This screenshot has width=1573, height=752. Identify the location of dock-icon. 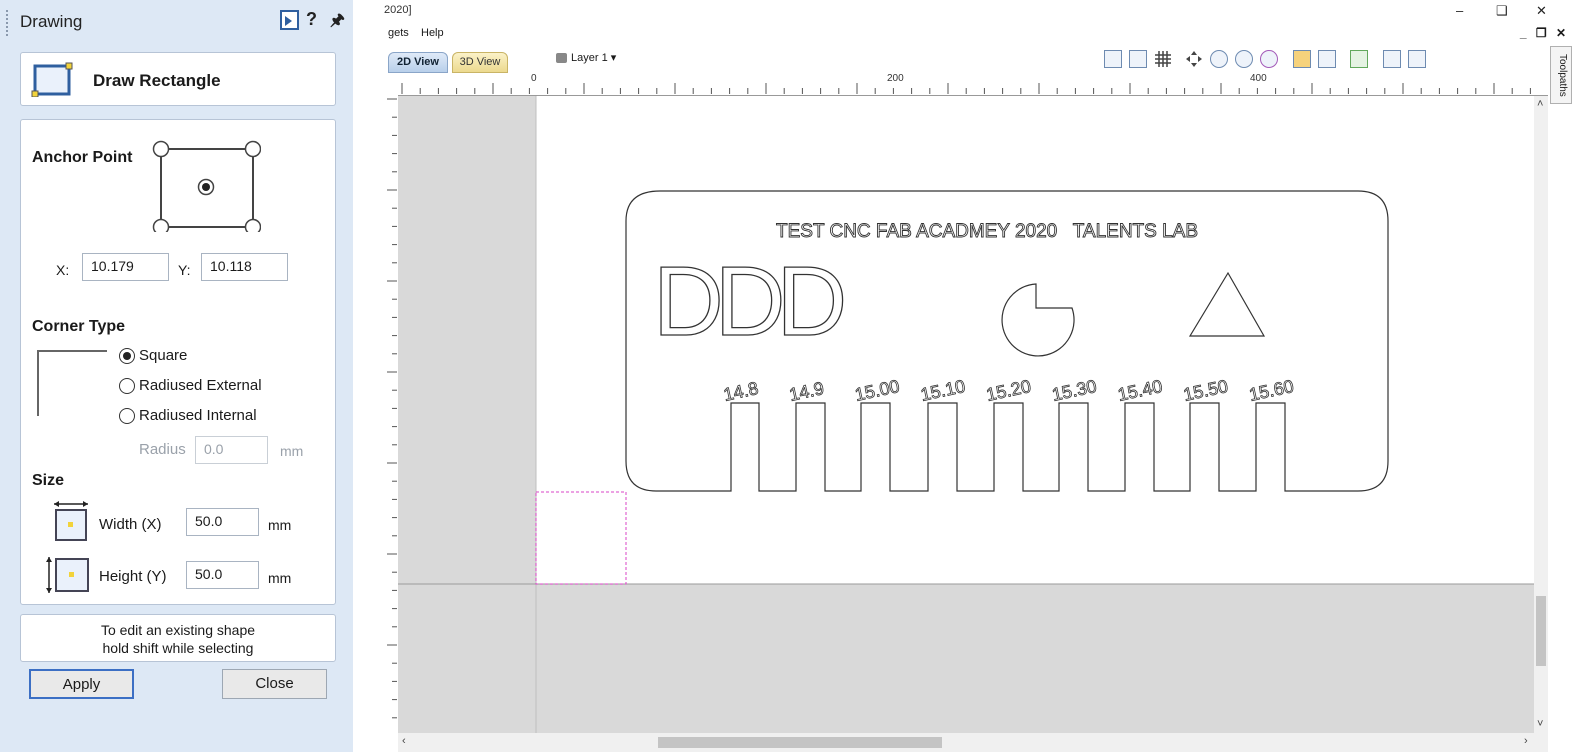
(289, 20).